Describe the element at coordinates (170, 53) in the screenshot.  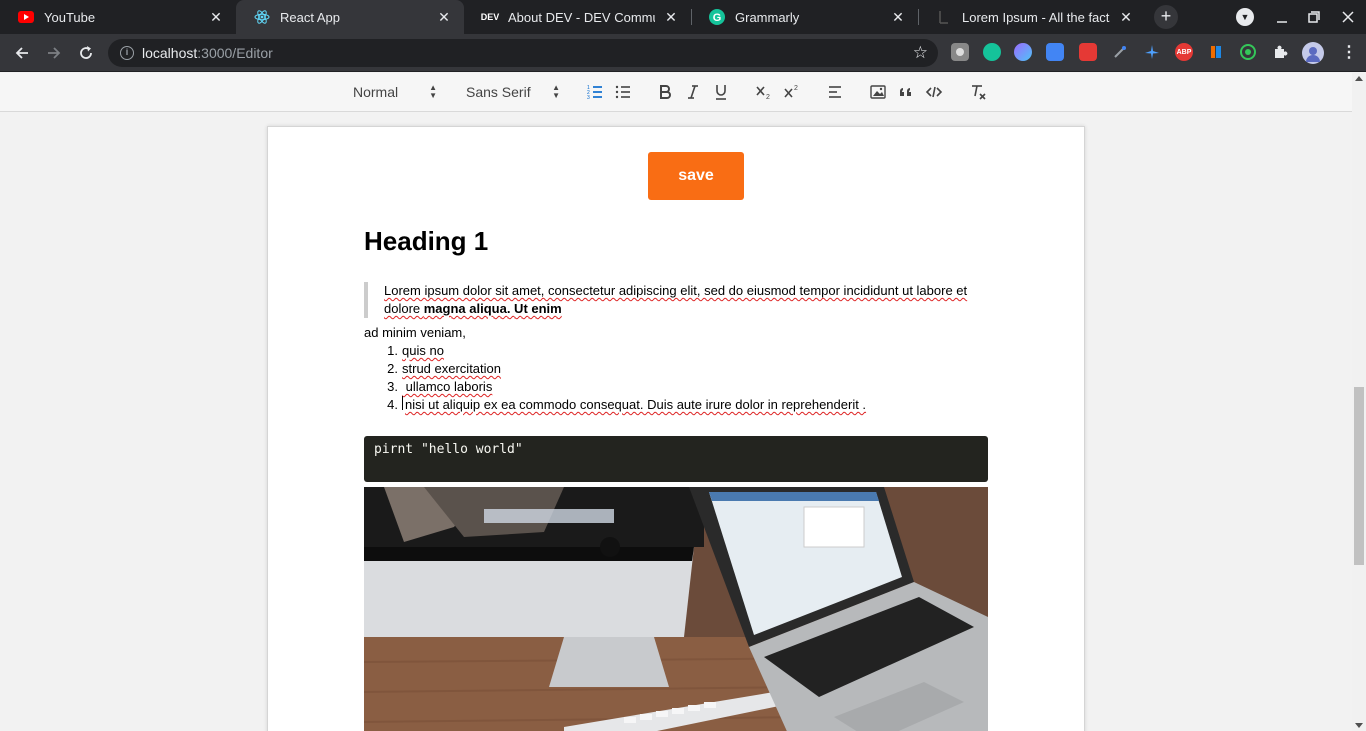
I see `url-host: localhost` at that location.